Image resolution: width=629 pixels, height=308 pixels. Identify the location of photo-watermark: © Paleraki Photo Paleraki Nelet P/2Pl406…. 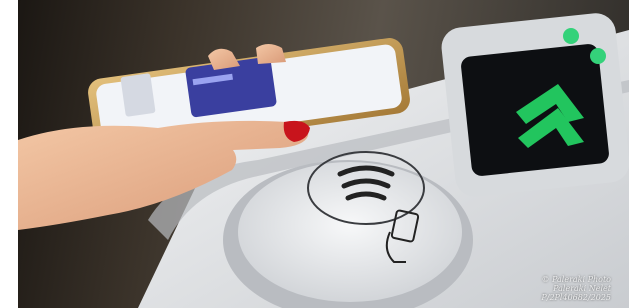
(576, 288).